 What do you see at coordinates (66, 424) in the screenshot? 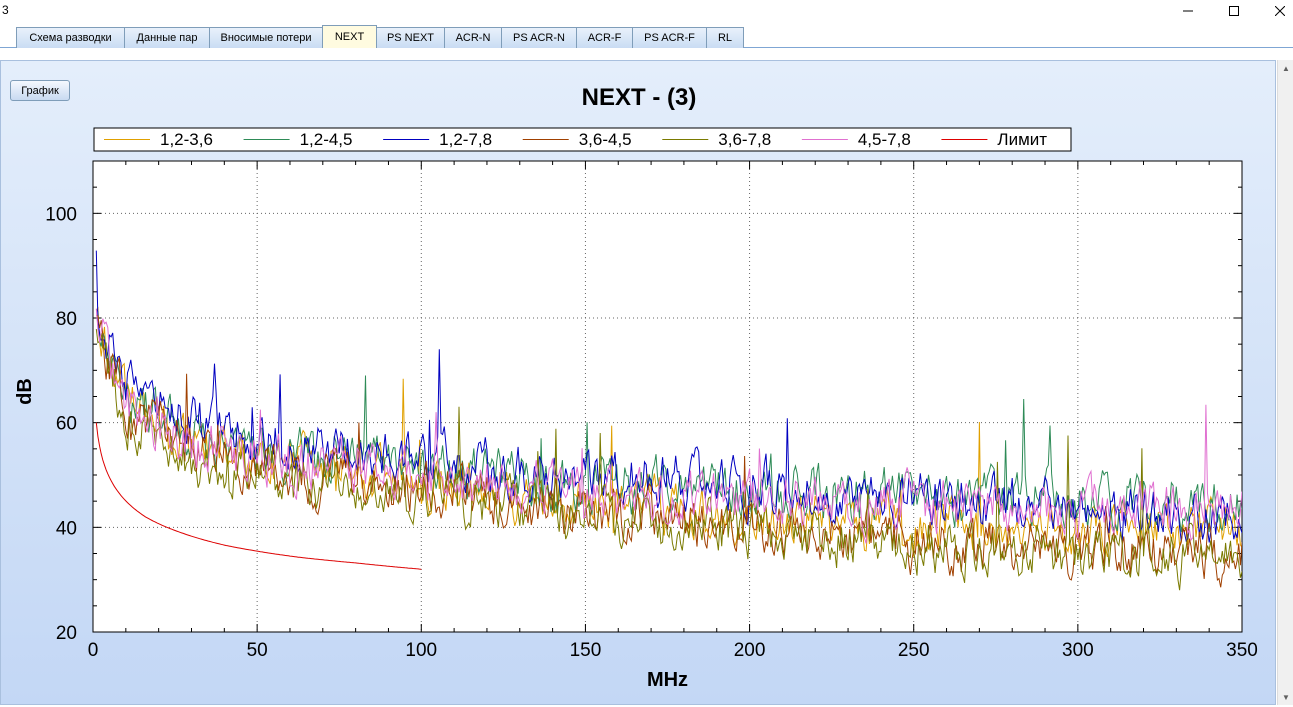
I see `y-tick-label: 60` at bounding box center [66, 424].